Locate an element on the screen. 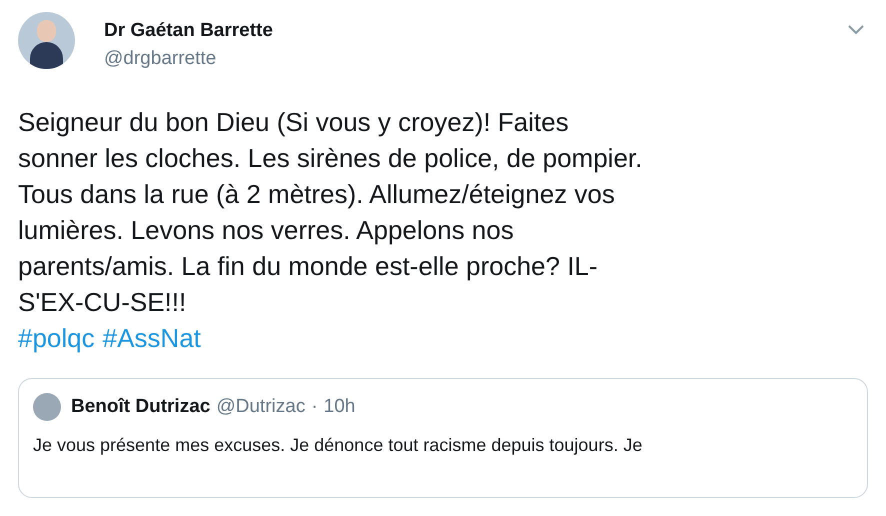 The width and height of the screenshot is (886, 516). author-handle: @Dutrizac is located at coordinates (261, 407).